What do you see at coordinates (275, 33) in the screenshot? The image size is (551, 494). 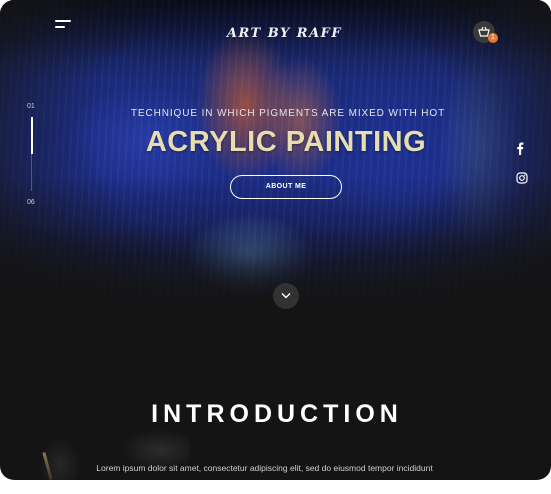 I see `site-logo: ART BY RAFF` at bounding box center [275, 33].